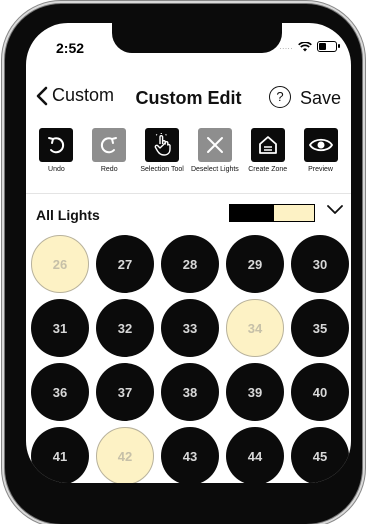 The width and height of the screenshot is (367, 524). Describe the element at coordinates (272, 213) in the screenshot. I see `color-swatch` at that location.